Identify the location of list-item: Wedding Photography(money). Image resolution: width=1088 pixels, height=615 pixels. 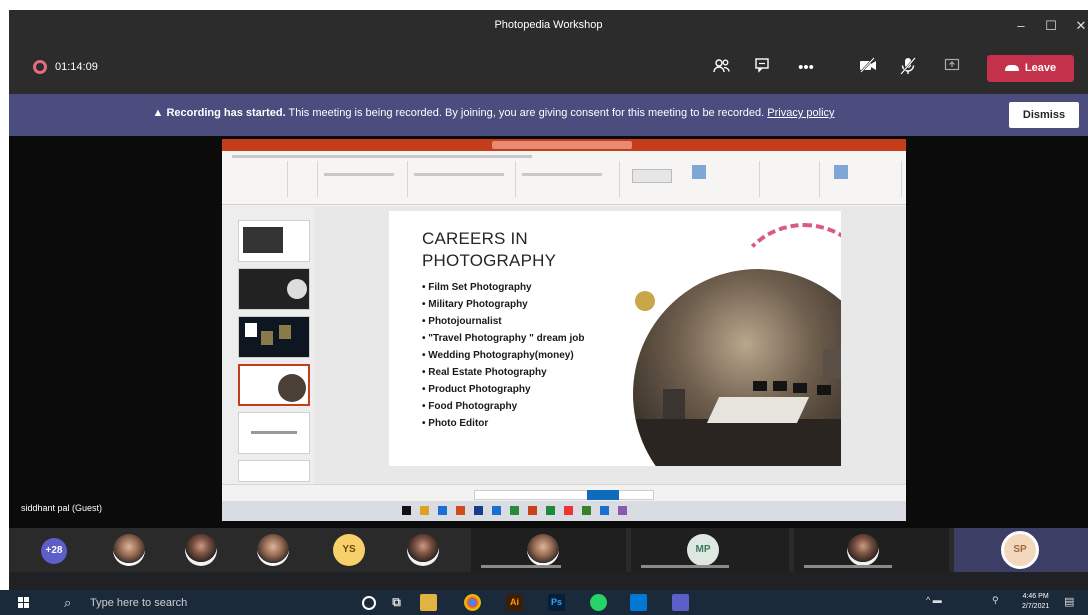
(503, 355).